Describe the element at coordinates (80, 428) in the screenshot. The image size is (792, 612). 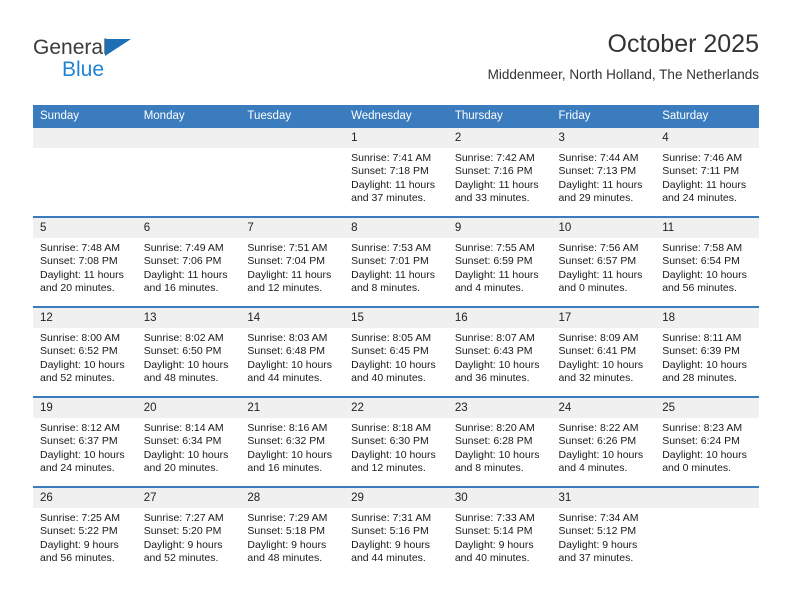
I see `sunrise-time: Sunrise: 8:12 AM` at that location.